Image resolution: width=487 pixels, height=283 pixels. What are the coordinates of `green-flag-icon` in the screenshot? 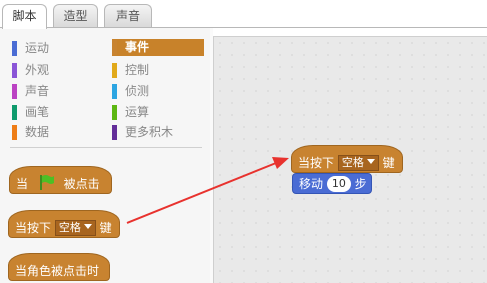 It's located at (46, 182).